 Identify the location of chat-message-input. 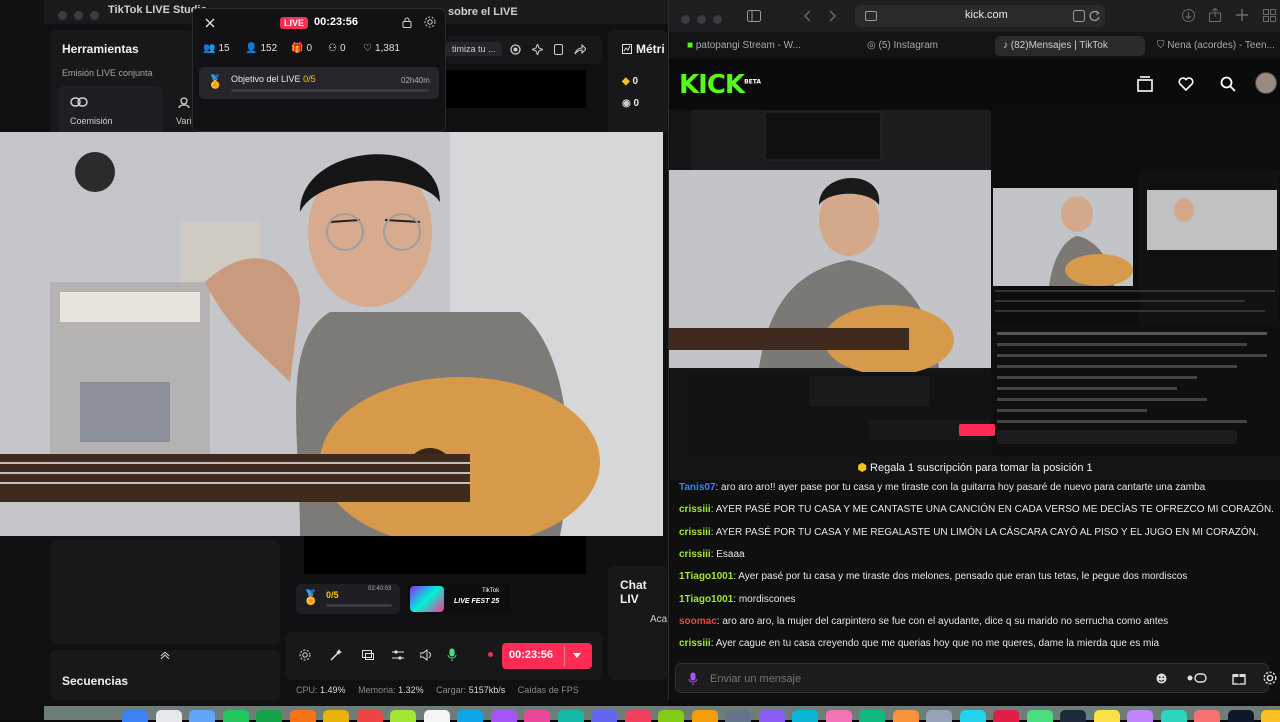
(930, 679).